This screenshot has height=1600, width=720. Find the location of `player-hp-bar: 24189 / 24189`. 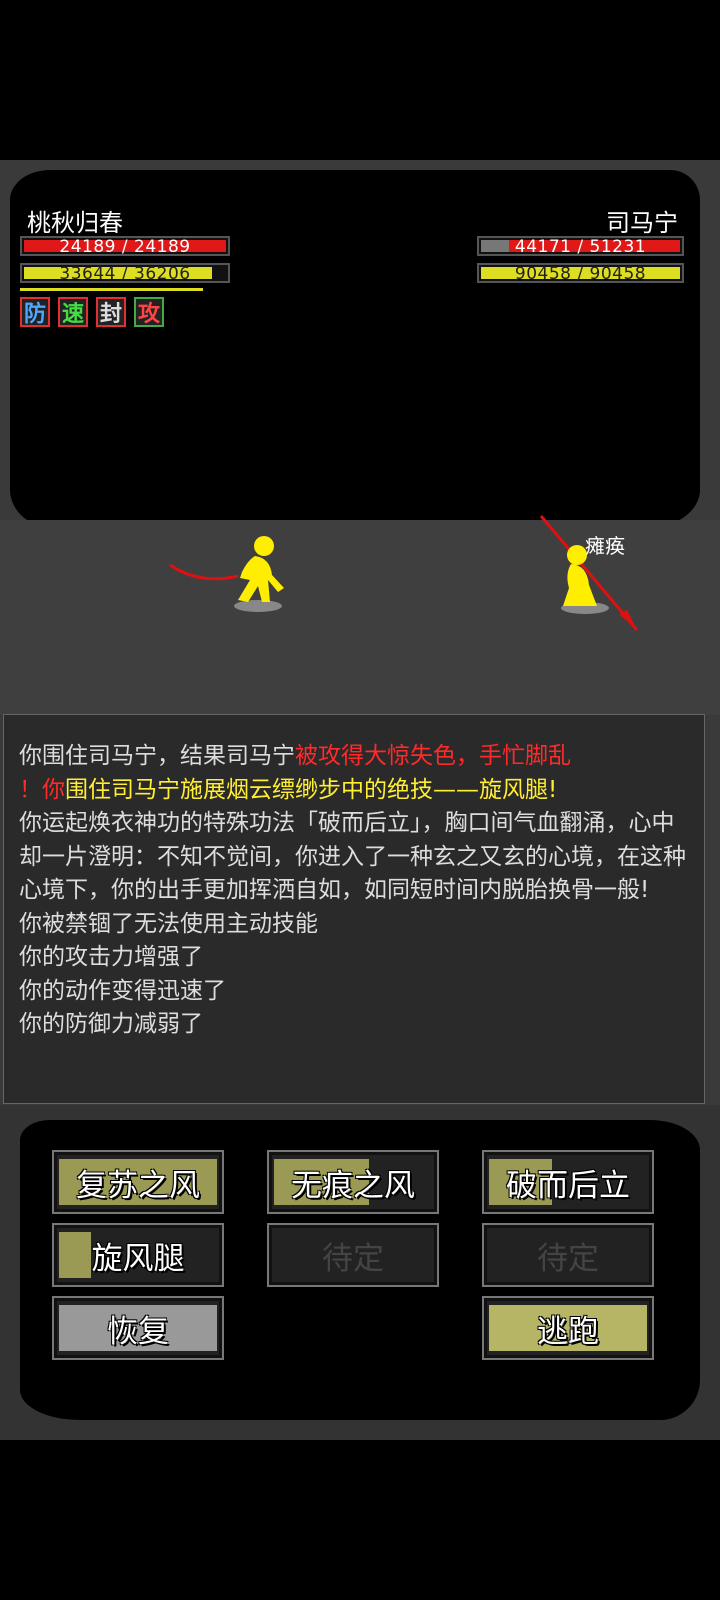

player-hp-bar: 24189 / 24189 is located at coordinates (125, 246).